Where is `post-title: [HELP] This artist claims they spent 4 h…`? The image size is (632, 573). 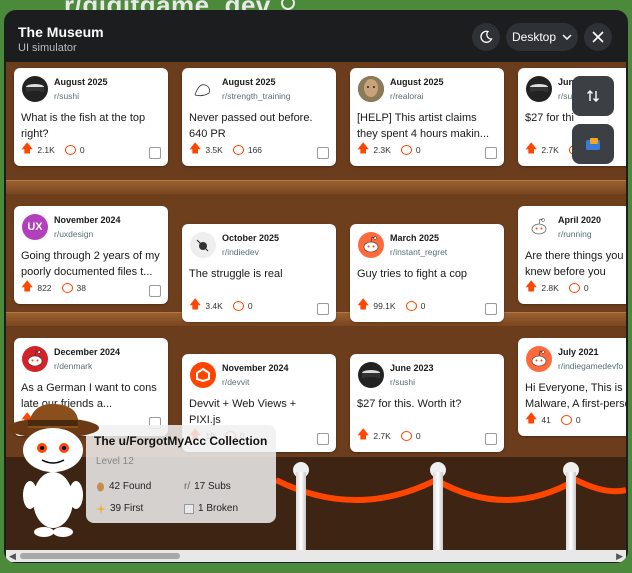 post-title: [HELP] This artist claims they spent 4 h… is located at coordinates (423, 126).